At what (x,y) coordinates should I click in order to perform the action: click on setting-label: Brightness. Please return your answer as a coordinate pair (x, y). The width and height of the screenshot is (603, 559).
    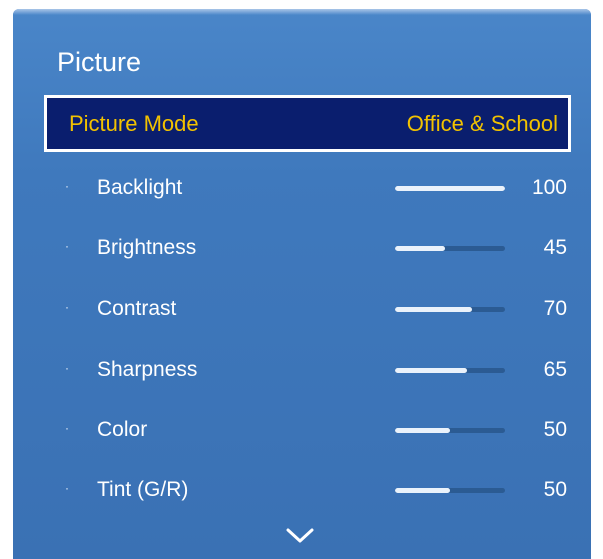
    Looking at the image, I should click on (147, 247).